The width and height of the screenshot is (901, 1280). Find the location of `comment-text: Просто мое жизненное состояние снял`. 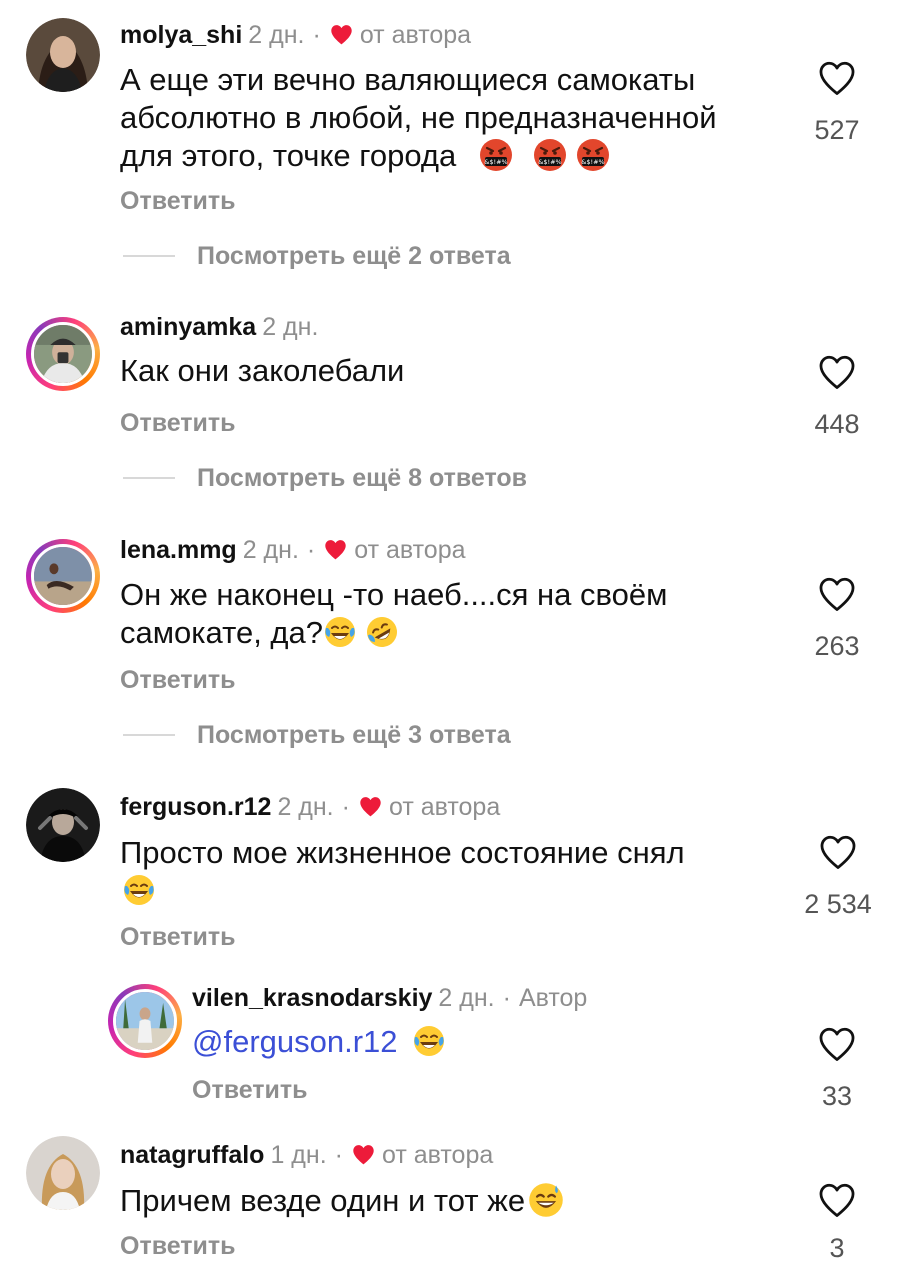

comment-text: Просто мое жизненное состояние снял is located at coordinates (455, 872).